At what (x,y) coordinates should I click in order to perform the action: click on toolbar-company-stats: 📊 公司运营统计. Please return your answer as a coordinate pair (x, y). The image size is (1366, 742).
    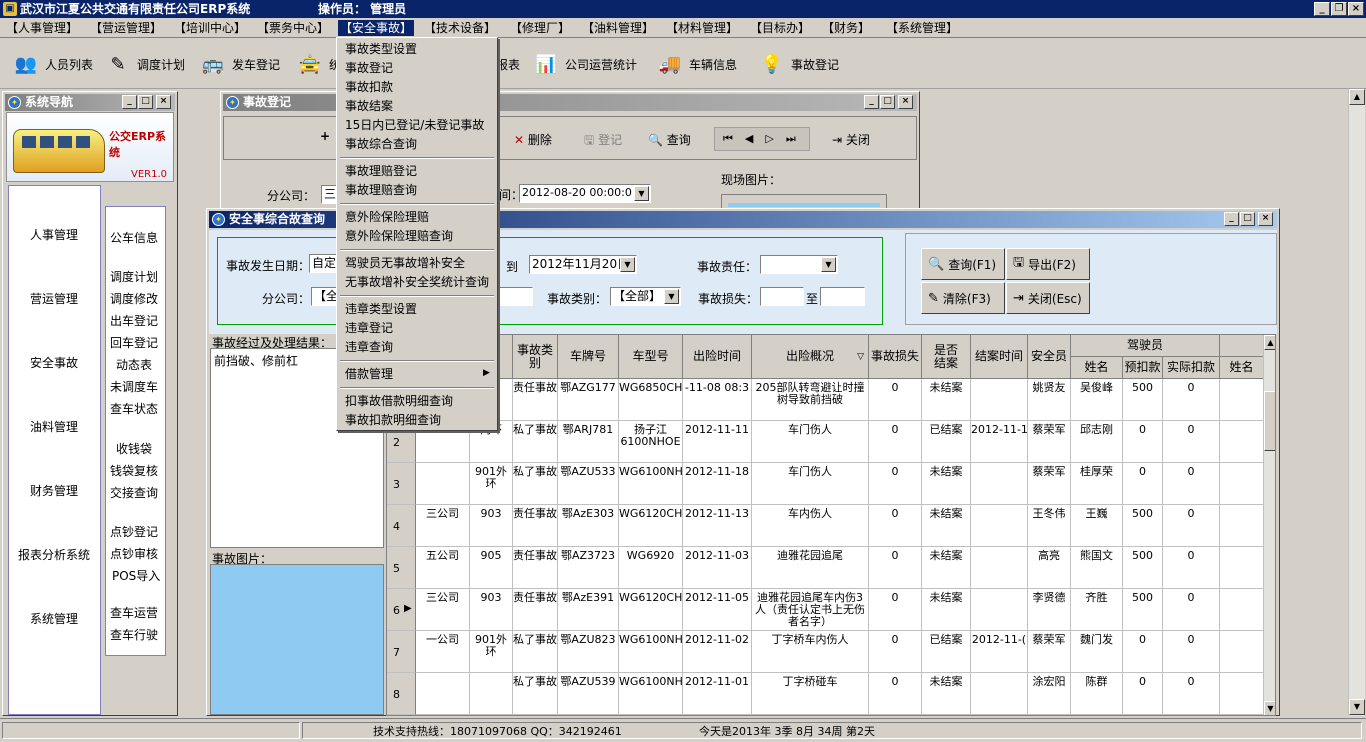
    Looking at the image, I should click on (584, 64).